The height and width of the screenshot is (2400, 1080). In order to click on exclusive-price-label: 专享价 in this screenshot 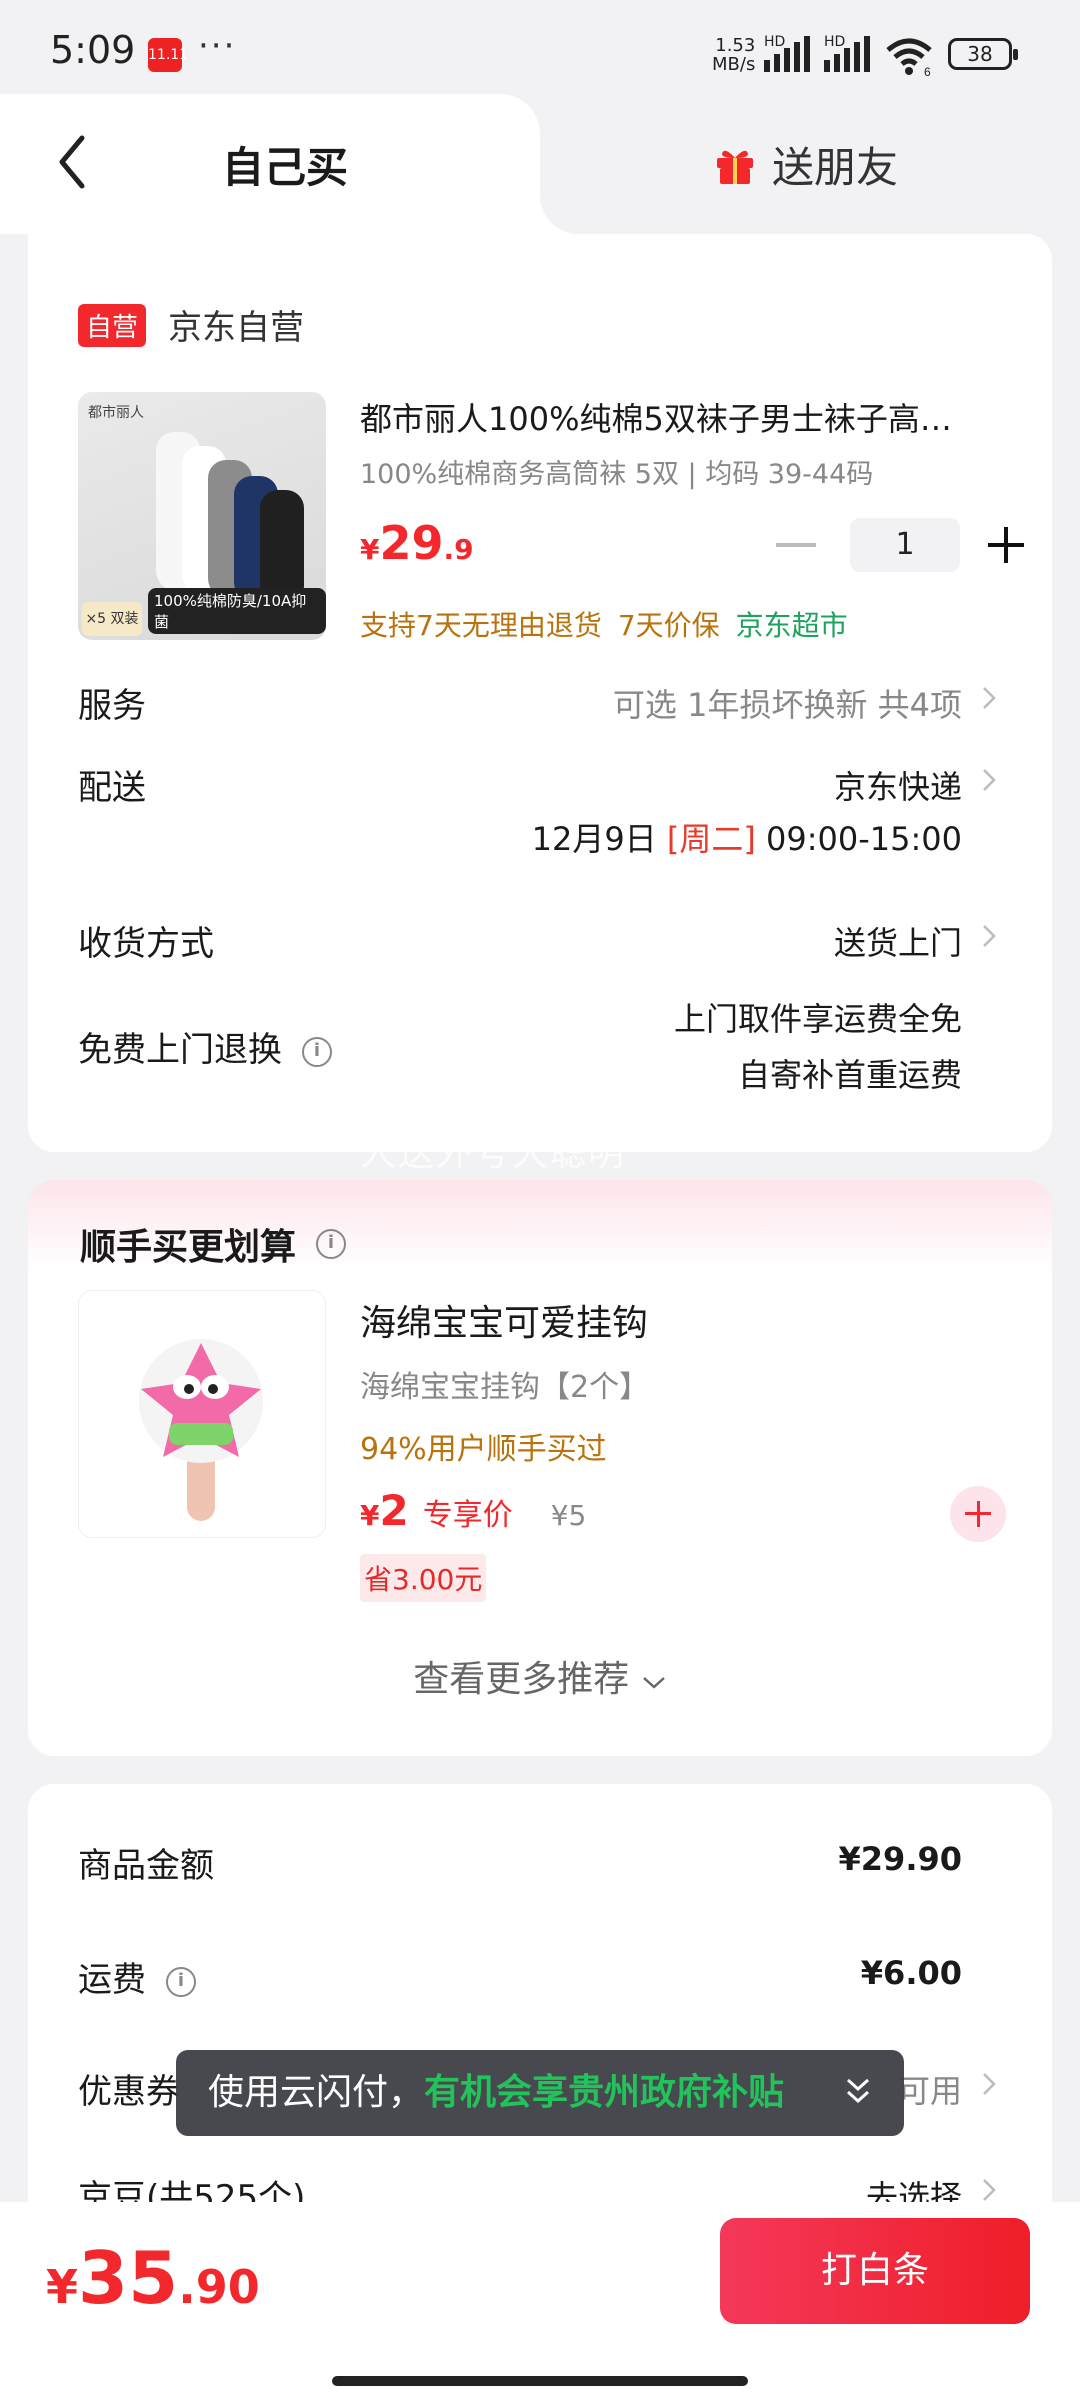, I will do `click(467, 1515)`.